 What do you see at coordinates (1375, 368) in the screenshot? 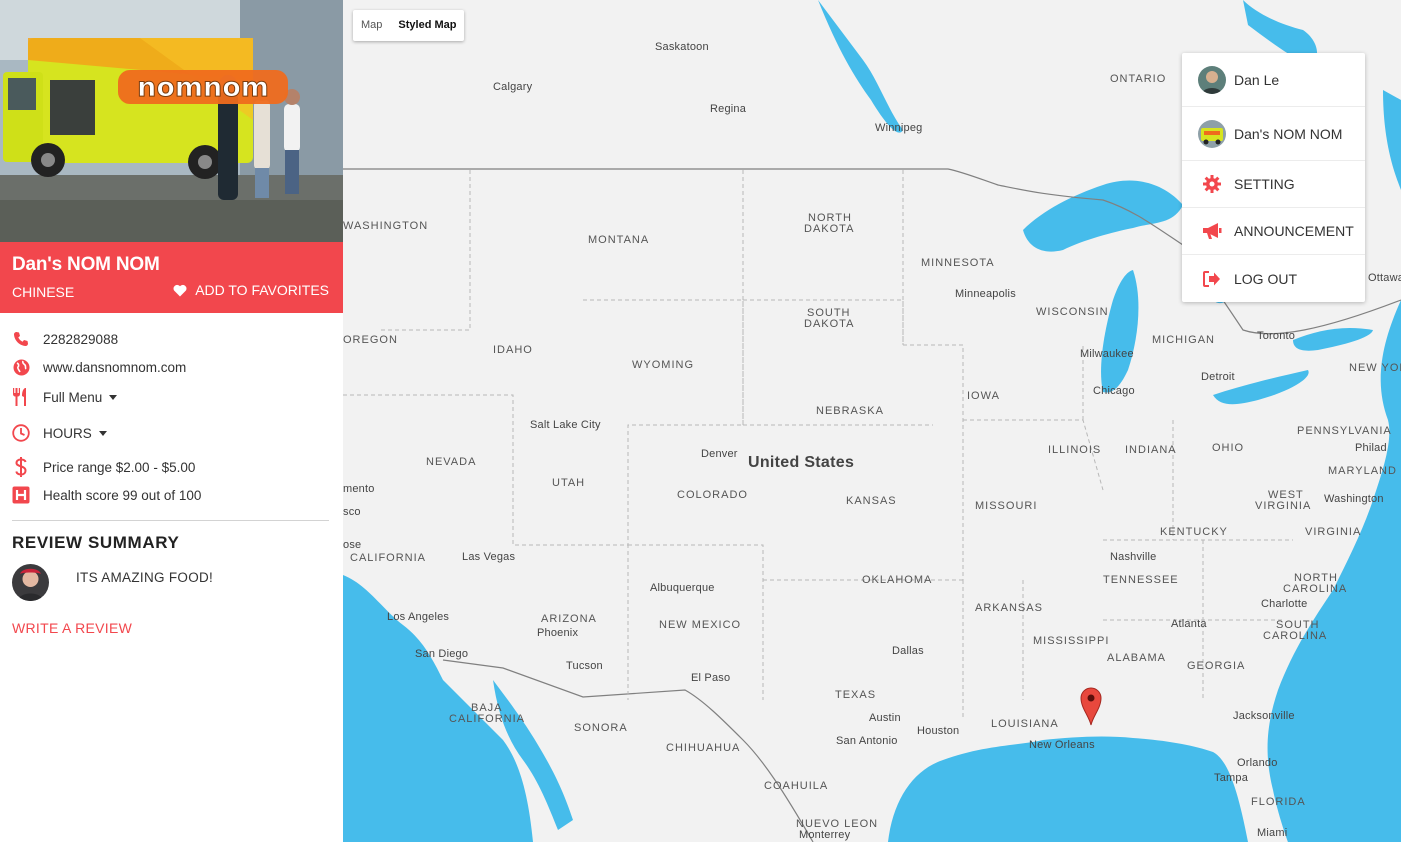
I see `state-label: NEW YOR` at bounding box center [1375, 368].